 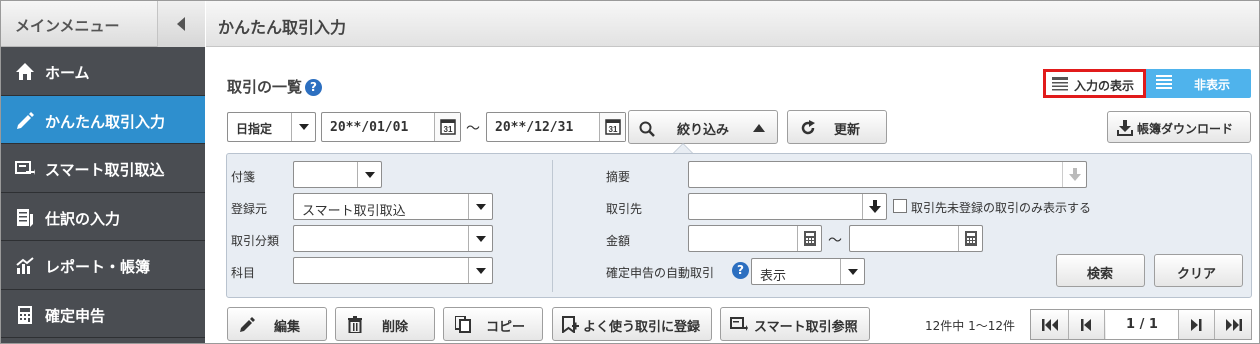 What do you see at coordinates (355, 324) in the screenshot?
I see `trash-icon` at bounding box center [355, 324].